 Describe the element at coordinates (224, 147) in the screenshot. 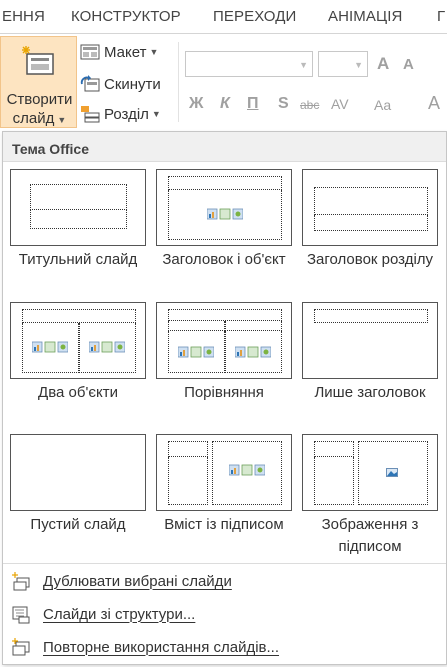

I see `gallery-title: Тема Office` at that location.